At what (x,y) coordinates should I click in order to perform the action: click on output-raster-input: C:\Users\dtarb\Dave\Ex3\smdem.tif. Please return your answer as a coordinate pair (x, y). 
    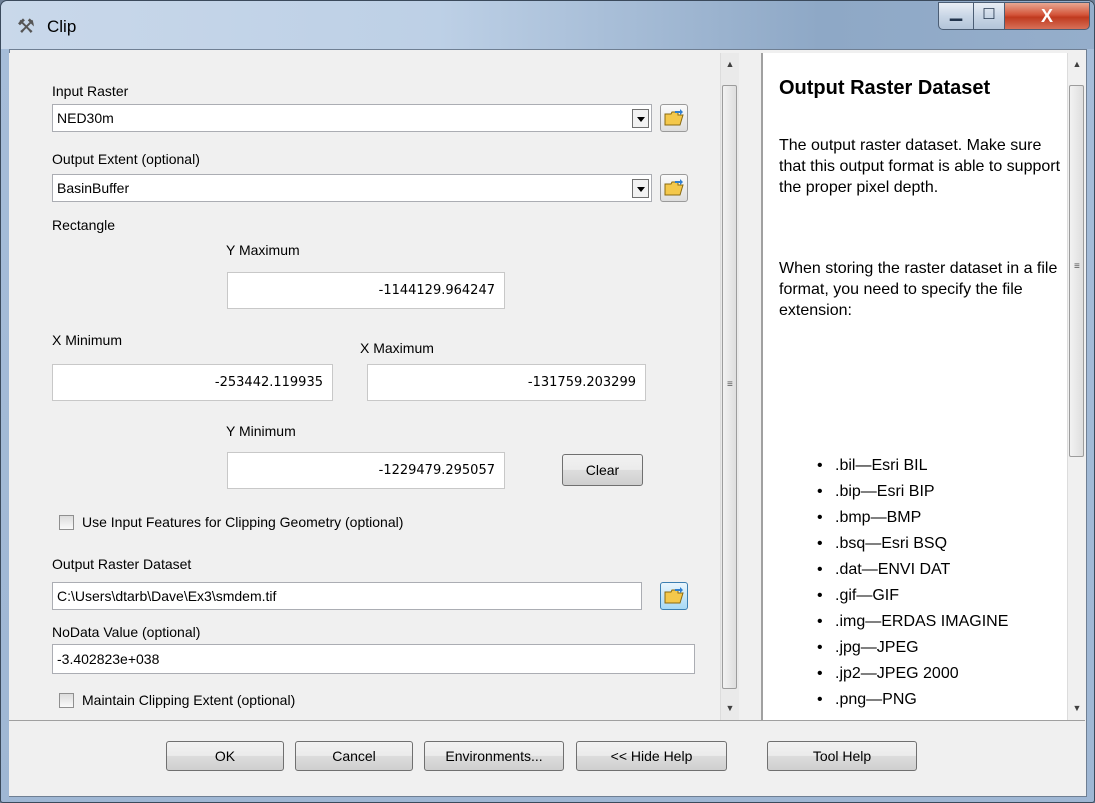
    Looking at the image, I should click on (347, 596).